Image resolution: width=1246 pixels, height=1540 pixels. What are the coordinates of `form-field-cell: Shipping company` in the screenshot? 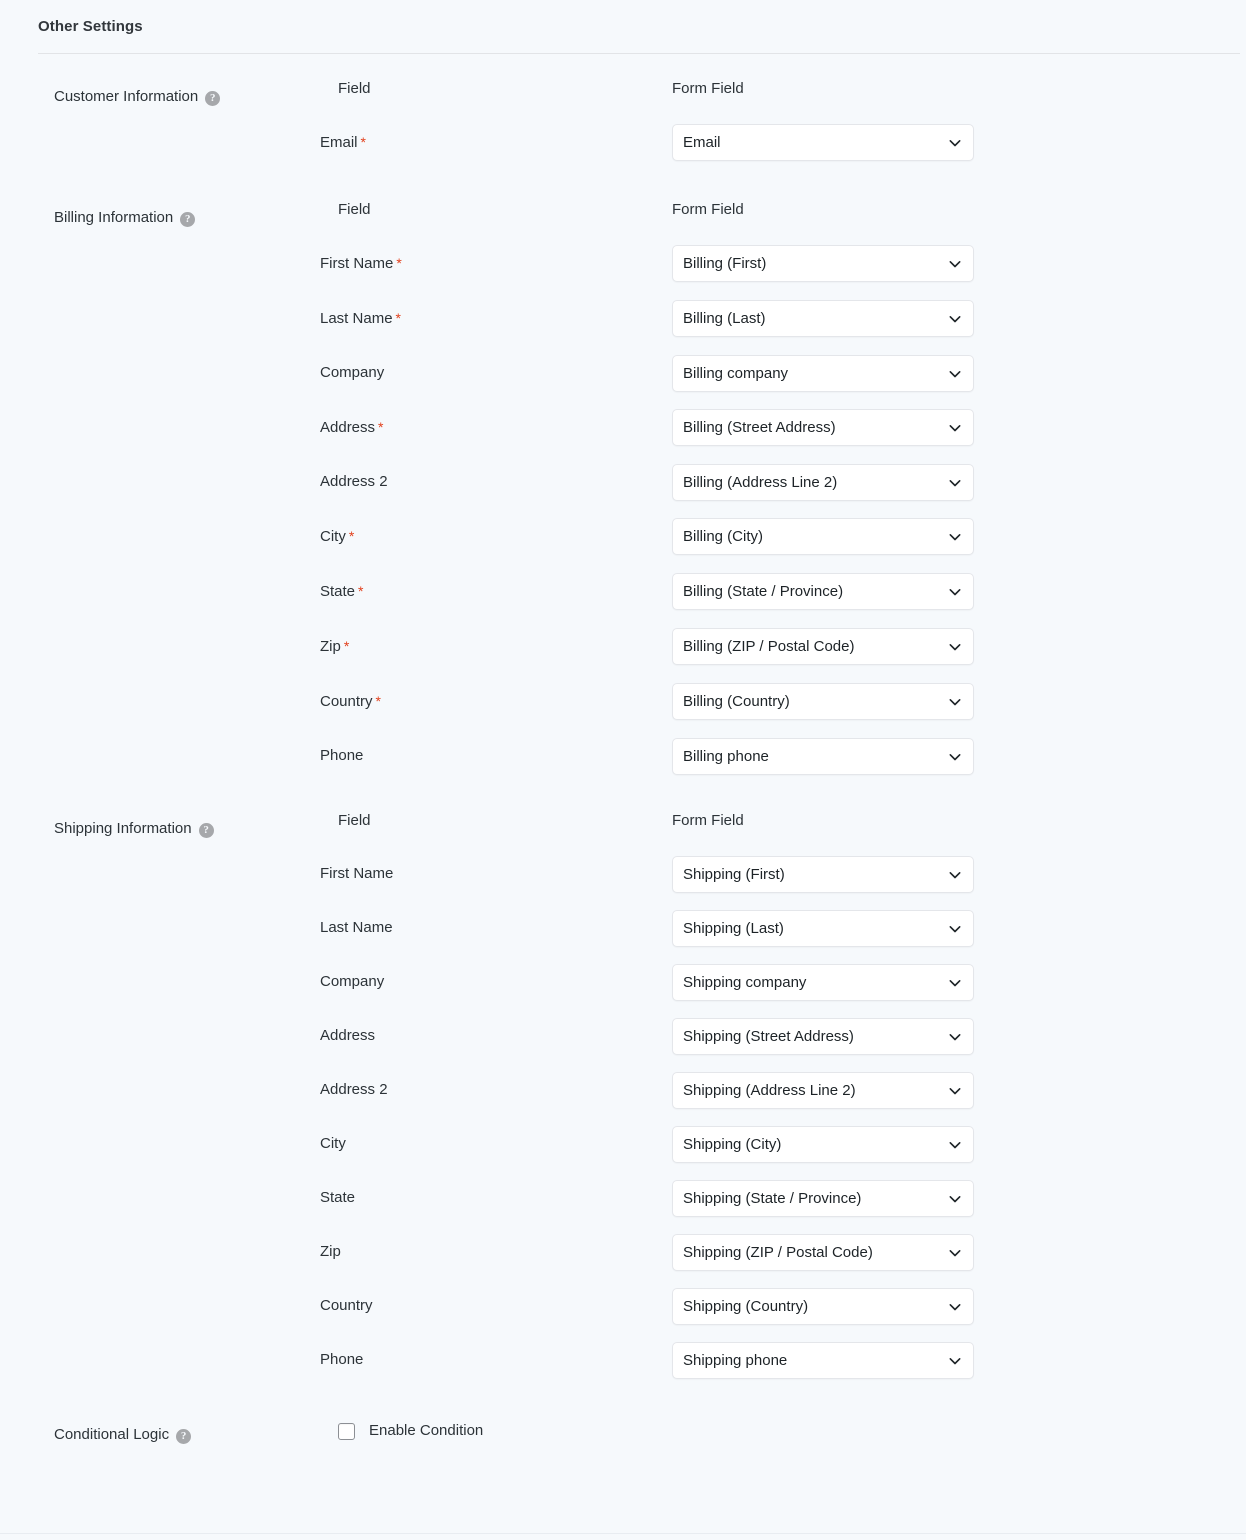 It's located at (828, 988).